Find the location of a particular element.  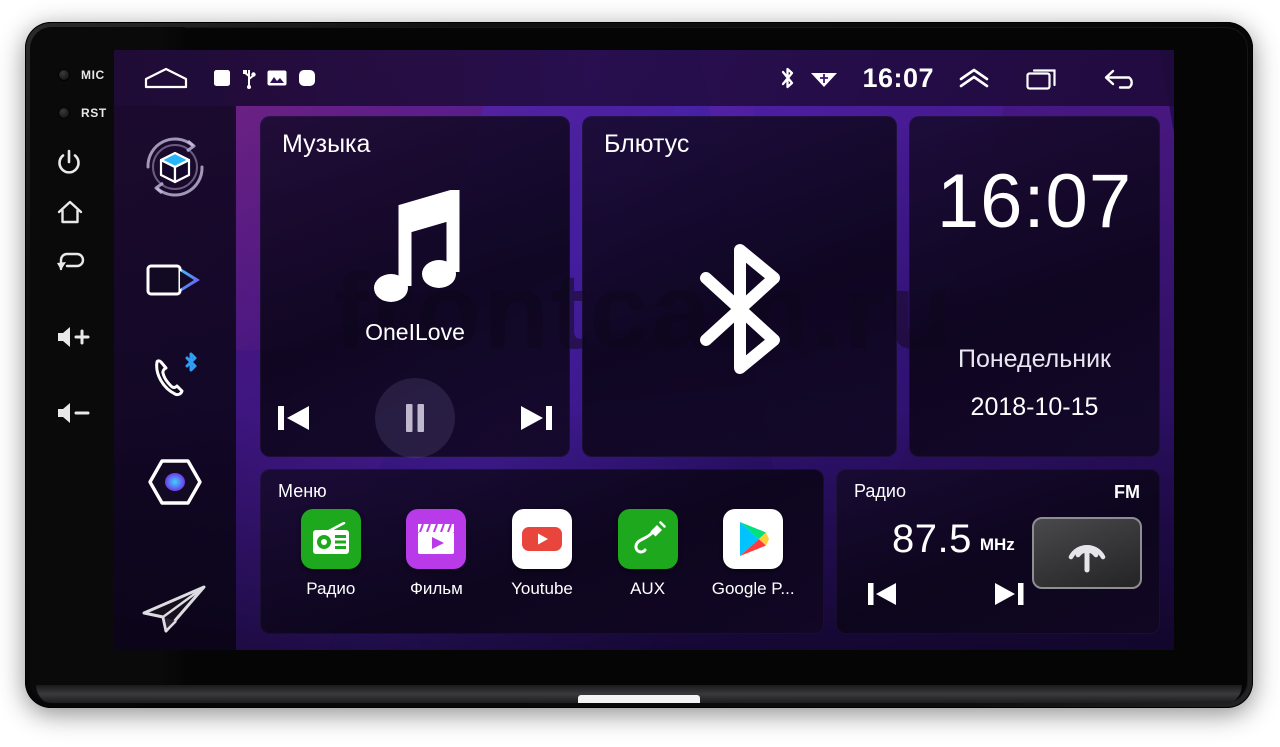

sidebar-item-bluetooth-phone is located at coordinates (175, 380).